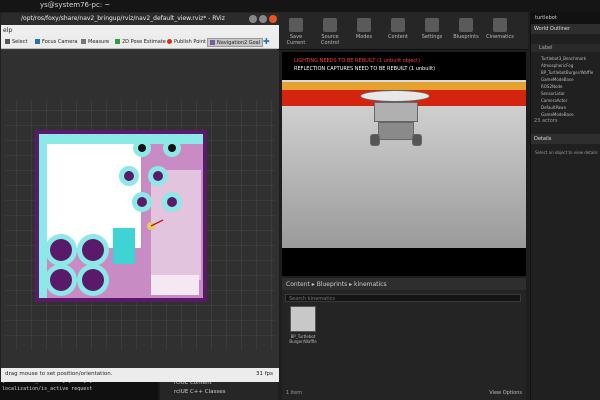  I want to click on tool-2d-pose-estimate: 2D Pose Estimate, so click(140, 42).